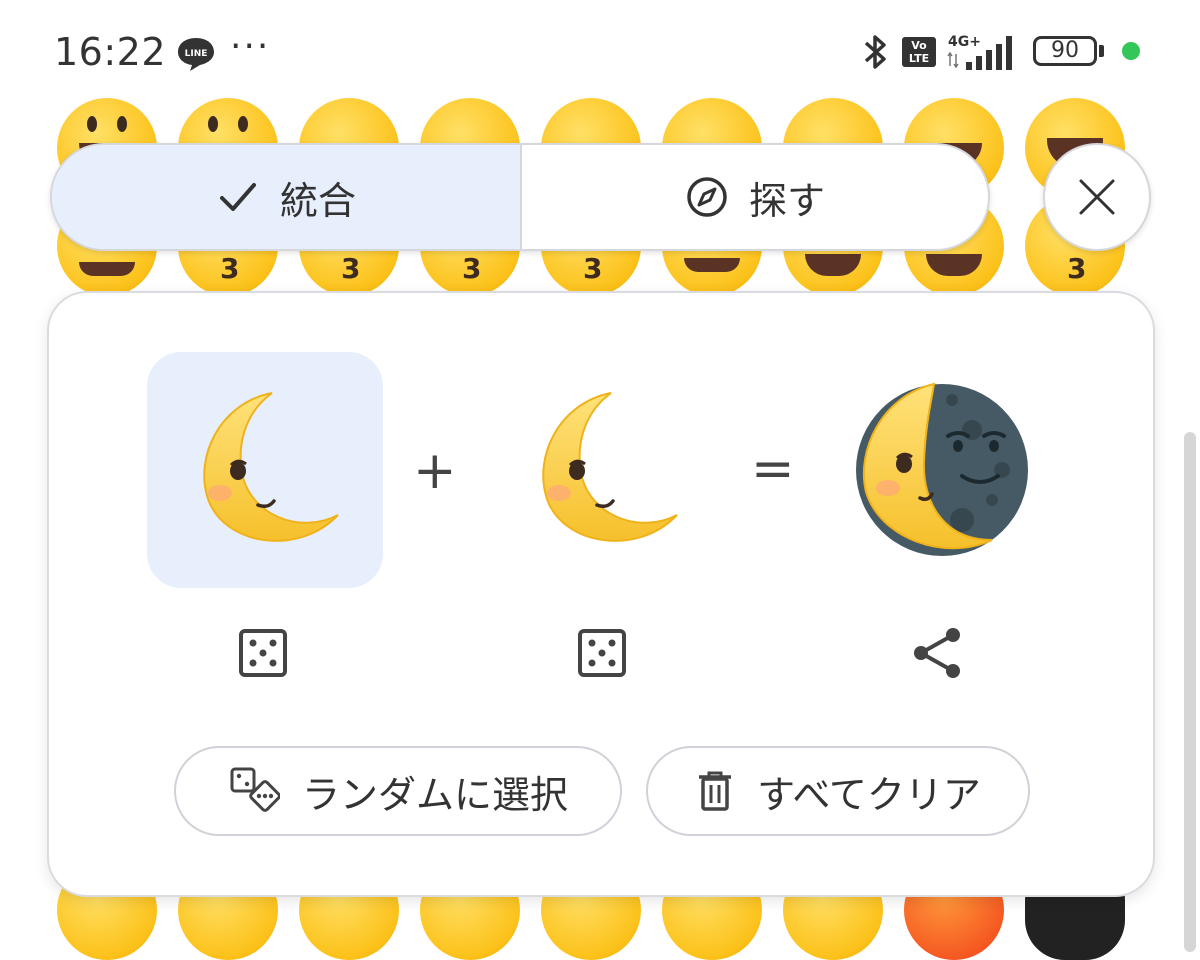  Describe the element at coordinates (1131, 51) in the screenshot. I see `privacy-indicator-dot` at that location.